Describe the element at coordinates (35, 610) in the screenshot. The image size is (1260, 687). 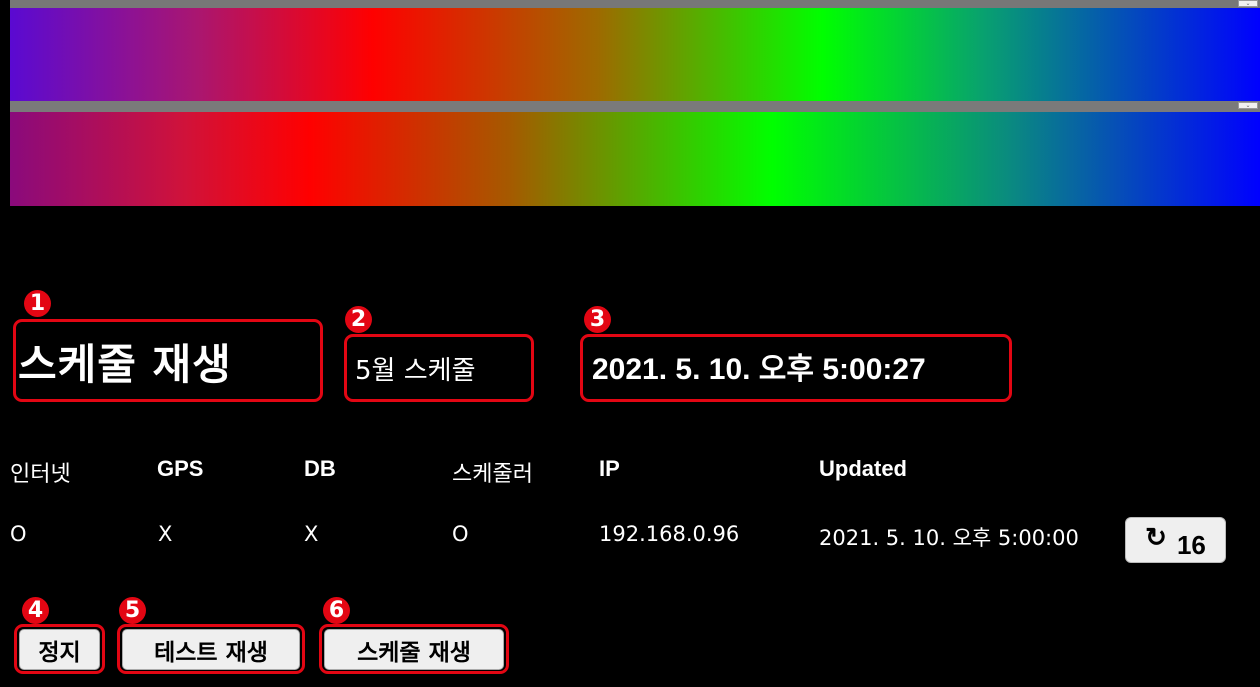
I see `marker-badge-4: 4` at that location.